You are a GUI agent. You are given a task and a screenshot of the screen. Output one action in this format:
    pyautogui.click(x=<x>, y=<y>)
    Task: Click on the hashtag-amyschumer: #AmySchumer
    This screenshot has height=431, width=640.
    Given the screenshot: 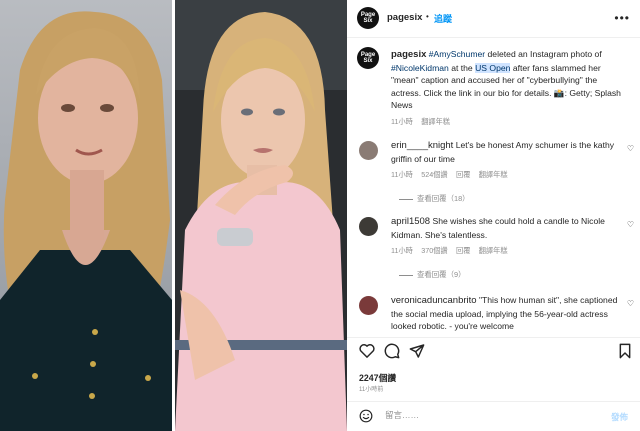 What is the action you would take?
    pyautogui.click(x=457, y=54)
    